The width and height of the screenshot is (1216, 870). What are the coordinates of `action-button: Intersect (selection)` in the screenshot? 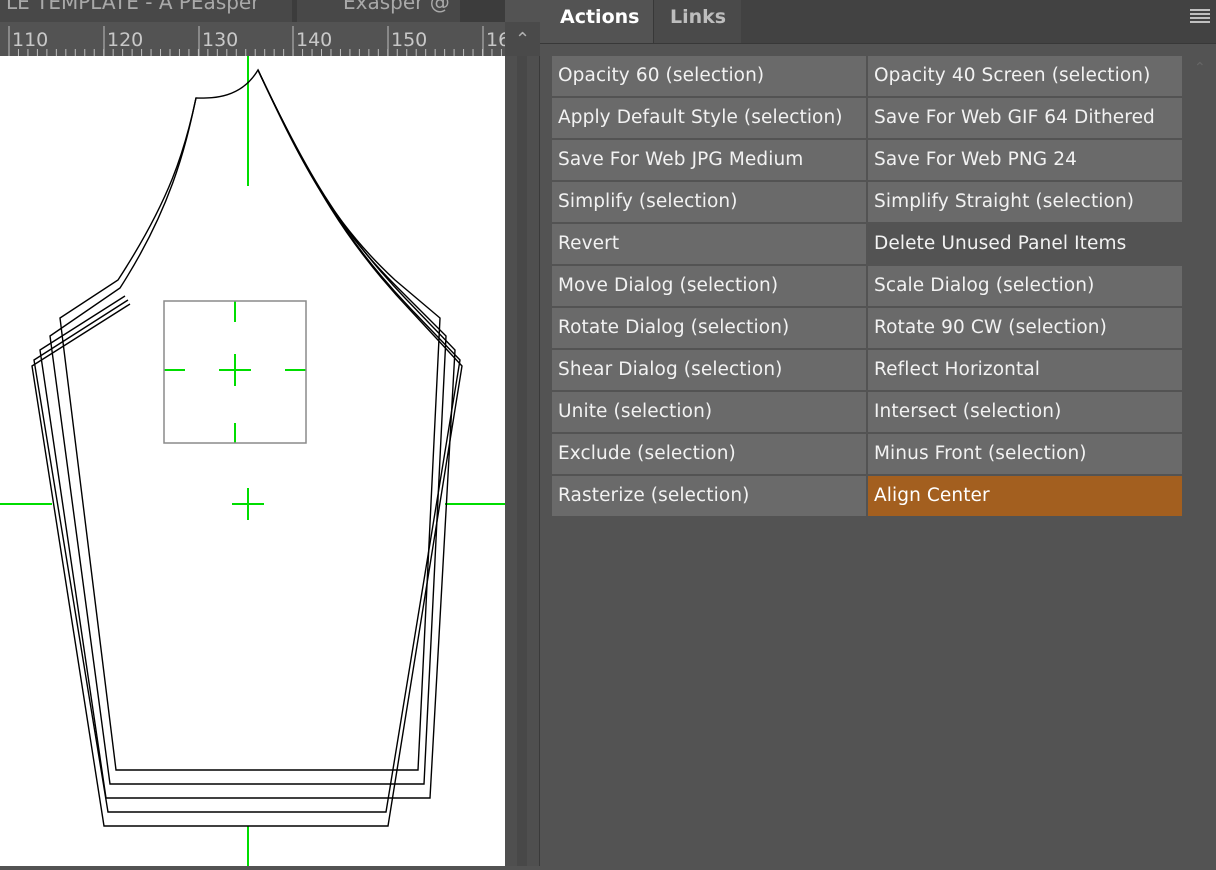 It's located at (1025, 412).